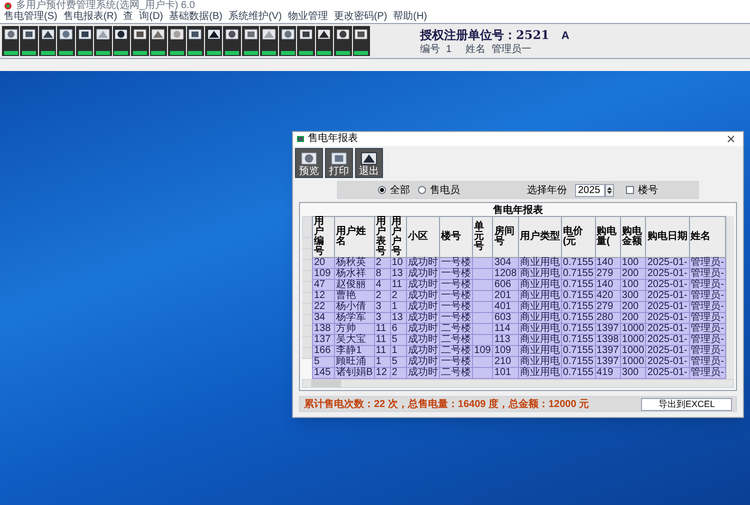  I want to click on app-logo-icon, so click(8, 6).